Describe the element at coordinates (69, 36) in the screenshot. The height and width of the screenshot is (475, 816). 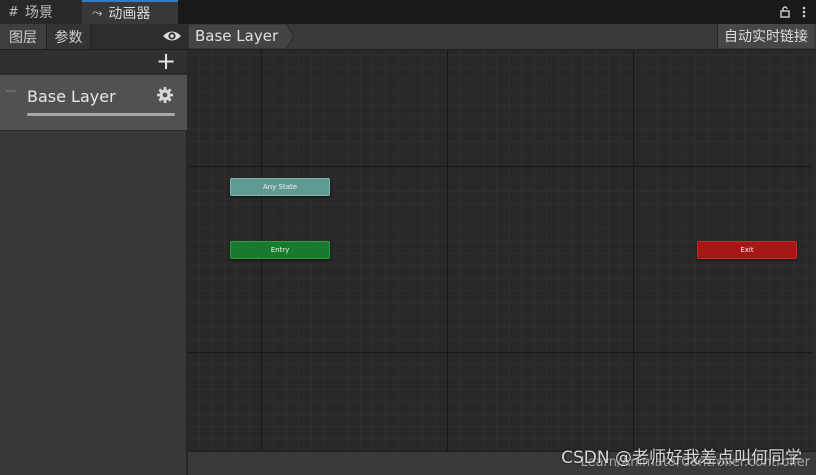
I see `tab-parameters: 参数` at that location.